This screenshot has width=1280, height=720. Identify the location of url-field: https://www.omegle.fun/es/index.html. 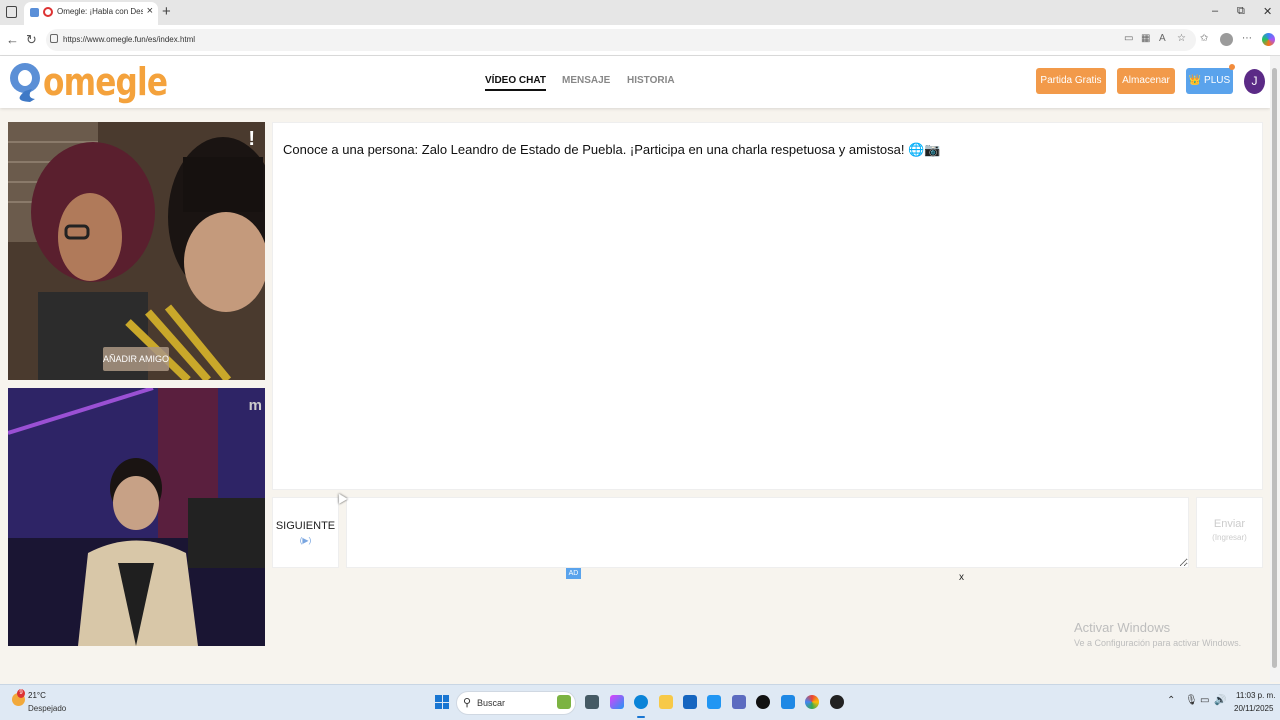
(621, 40).